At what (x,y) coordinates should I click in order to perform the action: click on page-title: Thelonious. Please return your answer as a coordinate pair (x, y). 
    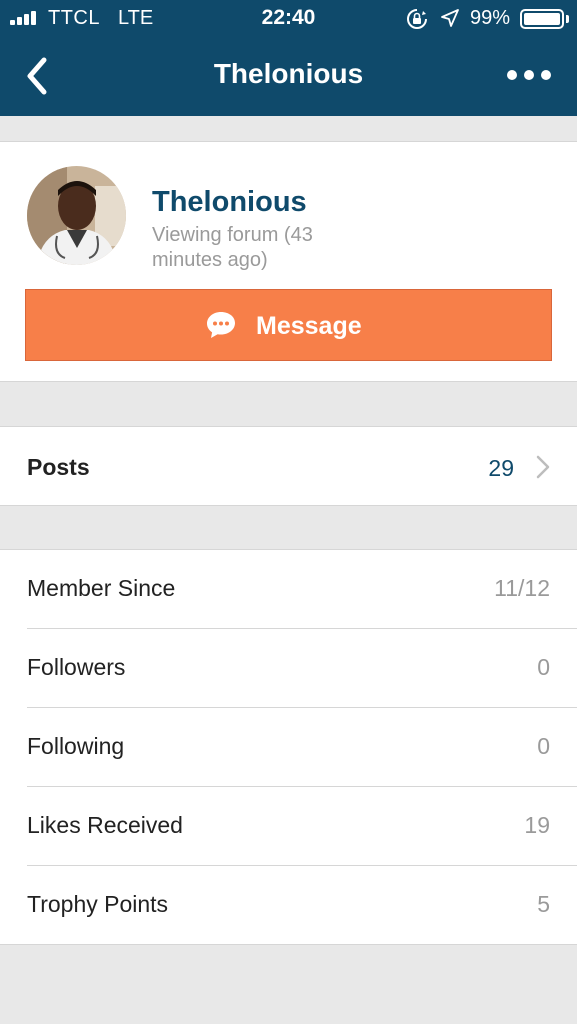
    Looking at the image, I should click on (288, 73).